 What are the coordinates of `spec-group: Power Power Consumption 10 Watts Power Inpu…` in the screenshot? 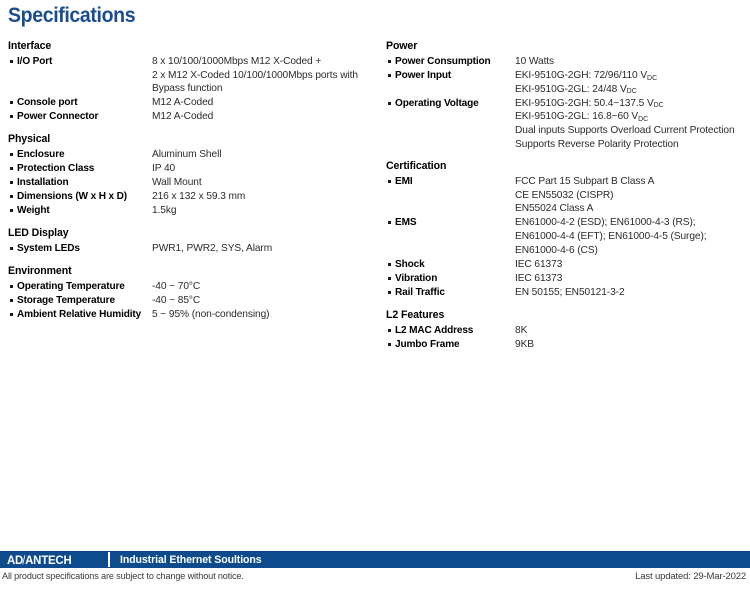 It's located at (566, 95).